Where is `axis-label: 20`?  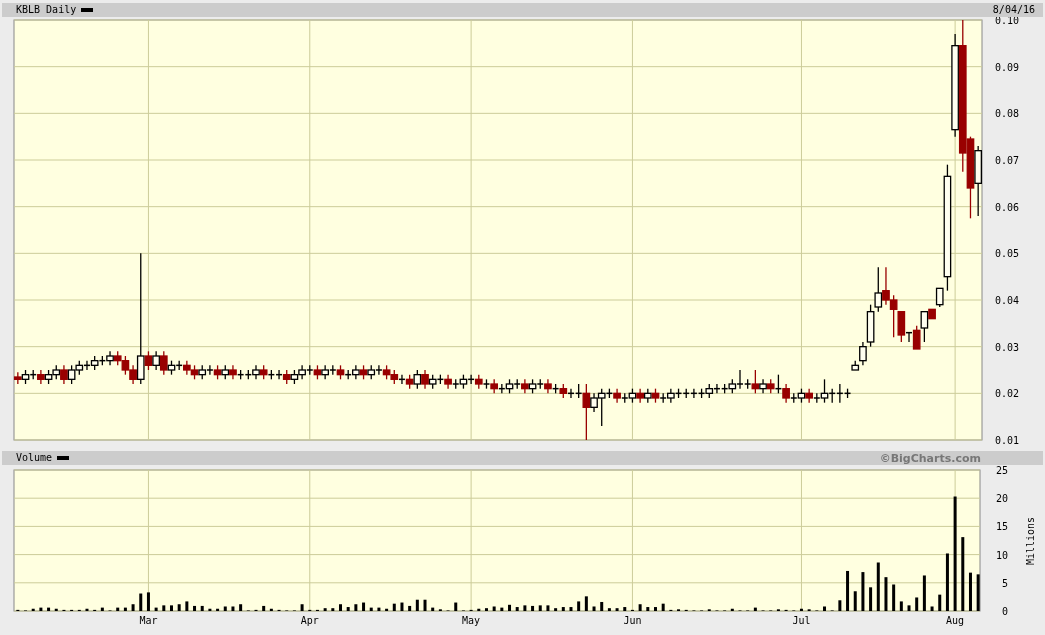
axis-label: 20 is located at coordinates (1001, 499).